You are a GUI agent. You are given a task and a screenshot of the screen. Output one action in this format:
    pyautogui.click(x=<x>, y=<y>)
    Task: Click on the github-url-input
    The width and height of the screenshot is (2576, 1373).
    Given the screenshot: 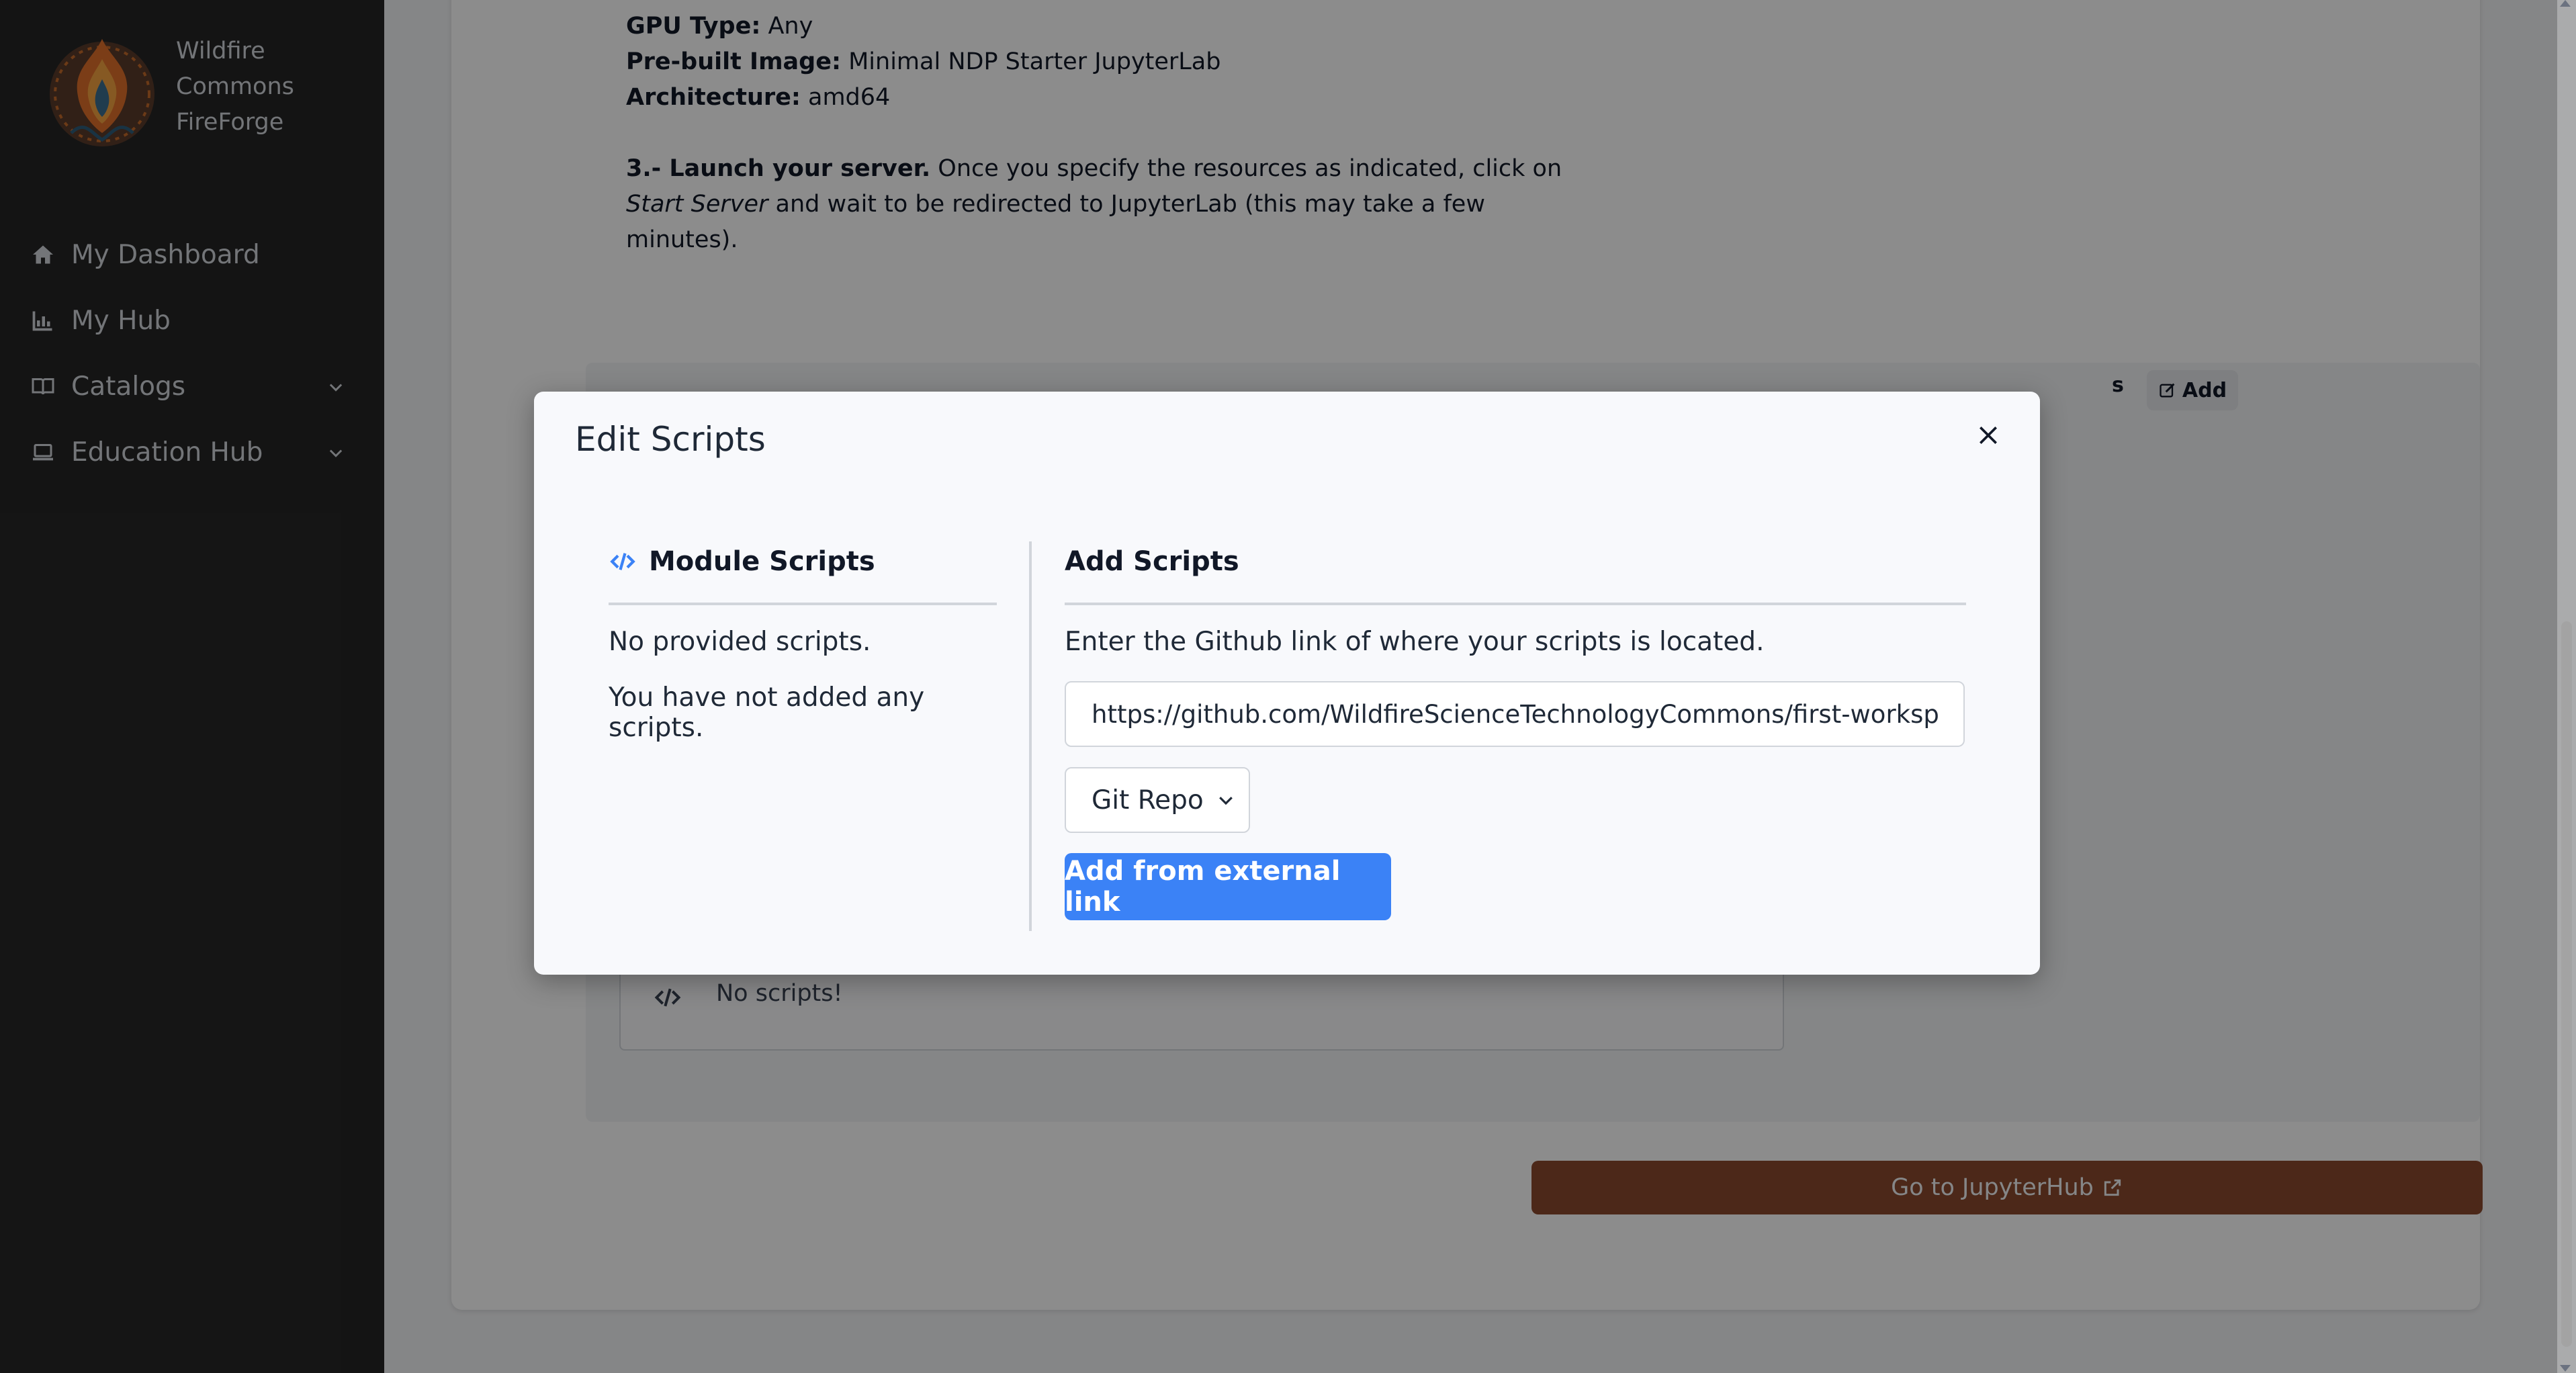 What is the action you would take?
    pyautogui.click(x=1515, y=714)
    